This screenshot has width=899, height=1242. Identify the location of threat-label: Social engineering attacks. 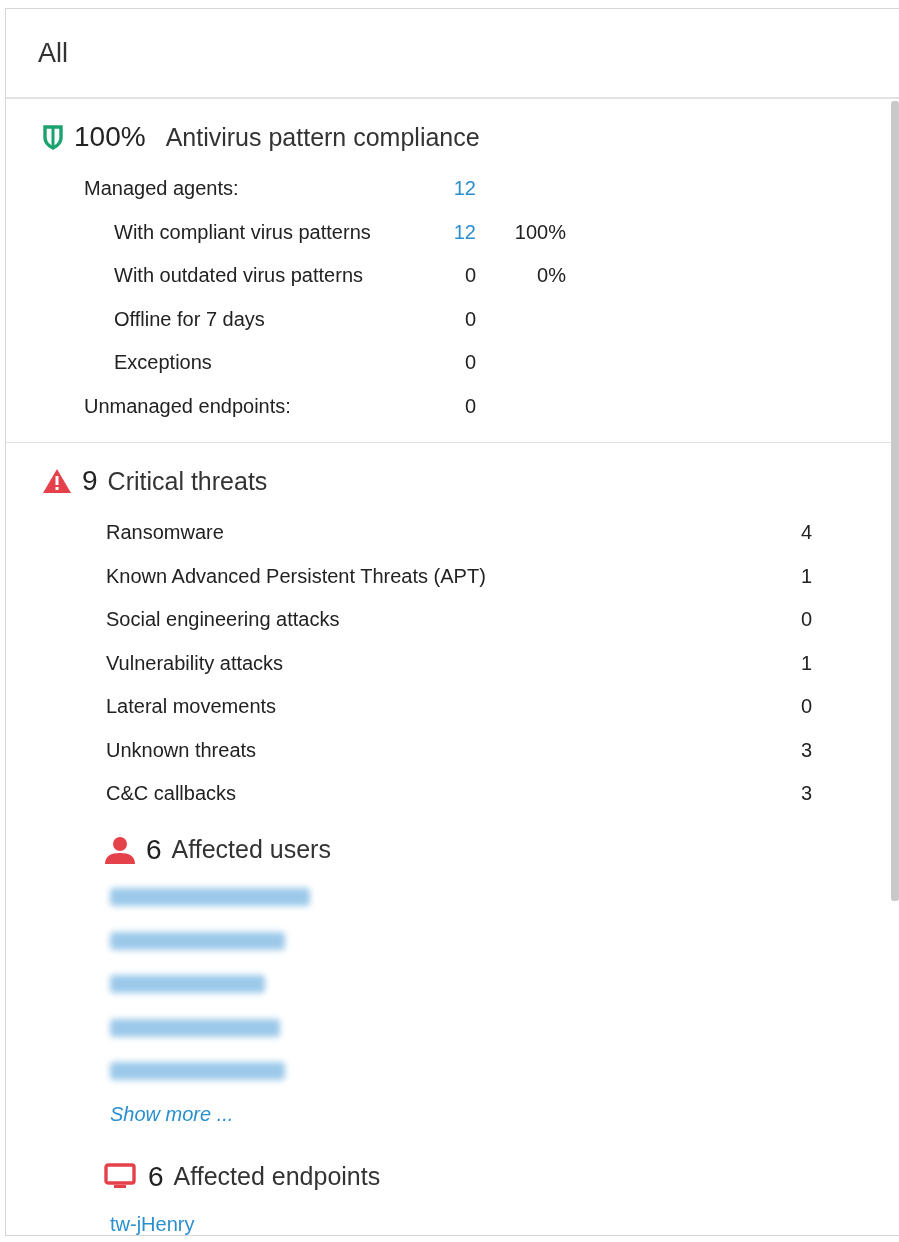
(223, 620).